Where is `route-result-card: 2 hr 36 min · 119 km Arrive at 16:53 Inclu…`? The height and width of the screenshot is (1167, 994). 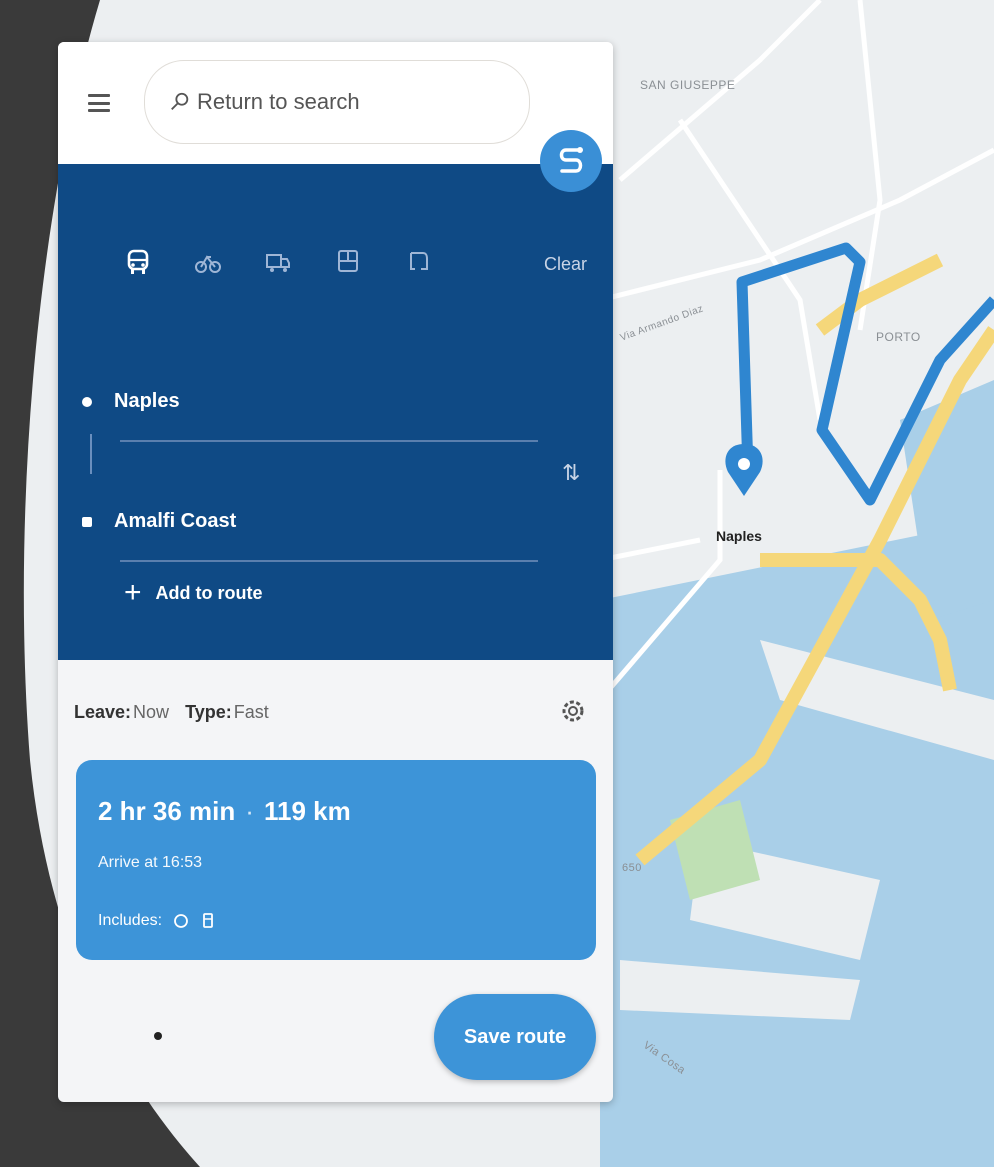 route-result-card: 2 hr 36 min · 119 km Arrive at 16:53 Inclu… is located at coordinates (336, 860).